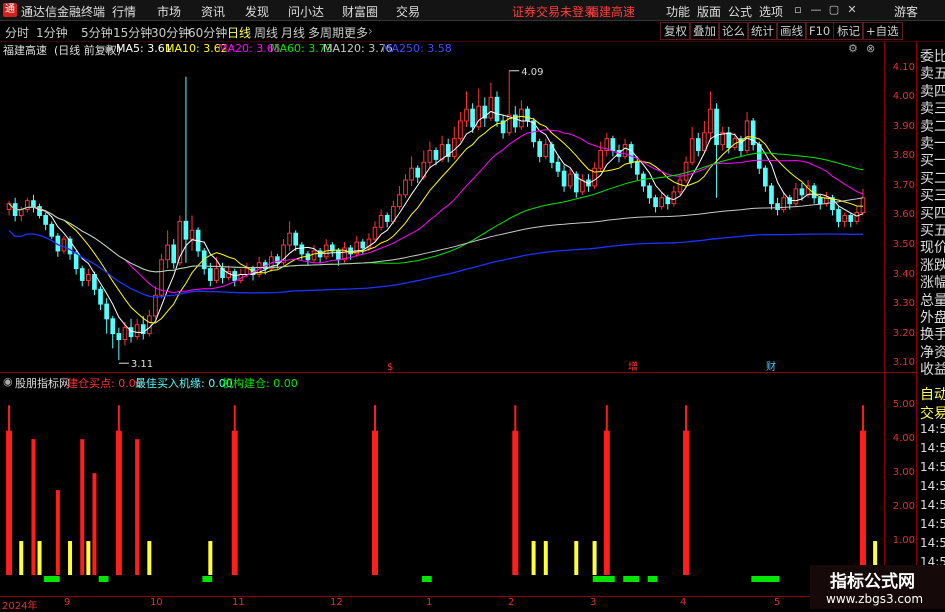 This screenshot has width=945, height=612. What do you see at coordinates (8, 381) in the screenshot?
I see `indicator-toggle-icon: ◉` at bounding box center [8, 381].